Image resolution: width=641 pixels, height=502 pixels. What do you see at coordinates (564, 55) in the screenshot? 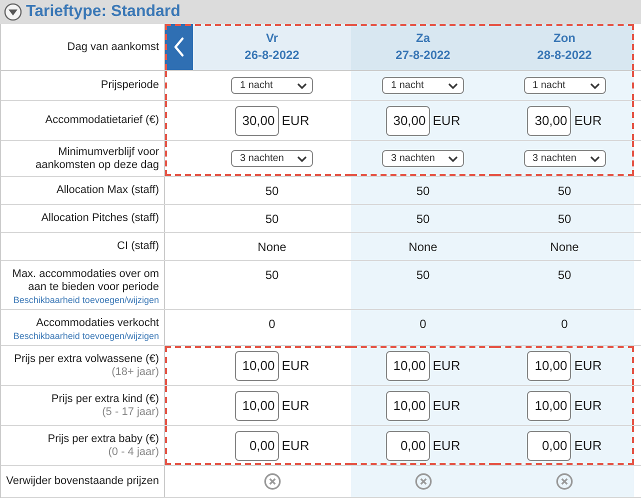
I see `date: 28-8-2022` at bounding box center [564, 55].